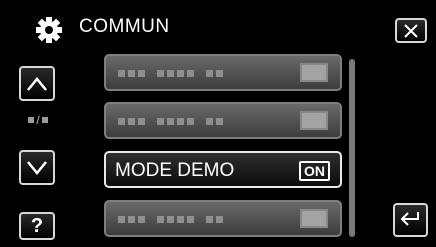  I want to click on current-page-block, so click(31, 120).